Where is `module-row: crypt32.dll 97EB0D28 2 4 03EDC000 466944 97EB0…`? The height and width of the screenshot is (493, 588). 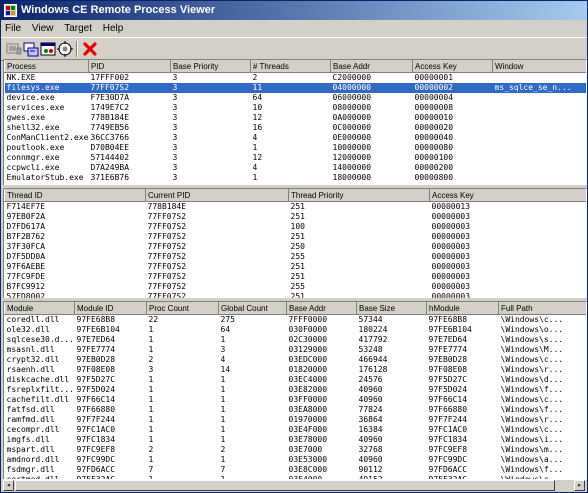
module-row: crypt32.dll 97EB0D28 2 4 03EDC000 466944 97EB0… is located at coordinates (296, 360).